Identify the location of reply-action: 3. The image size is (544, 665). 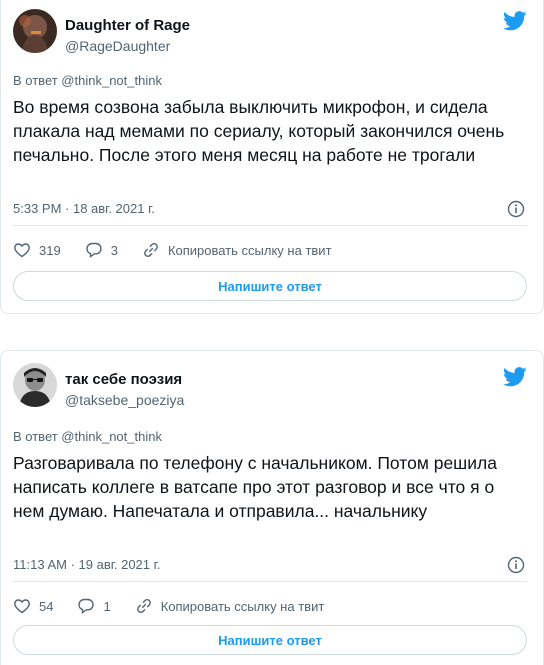
(101, 250).